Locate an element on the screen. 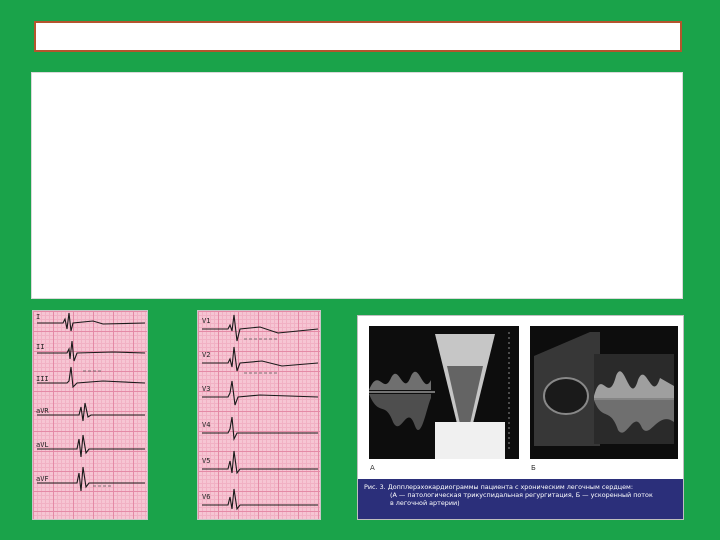 This screenshot has height=540, width=720. doppler-image-b is located at coordinates (604, 392).